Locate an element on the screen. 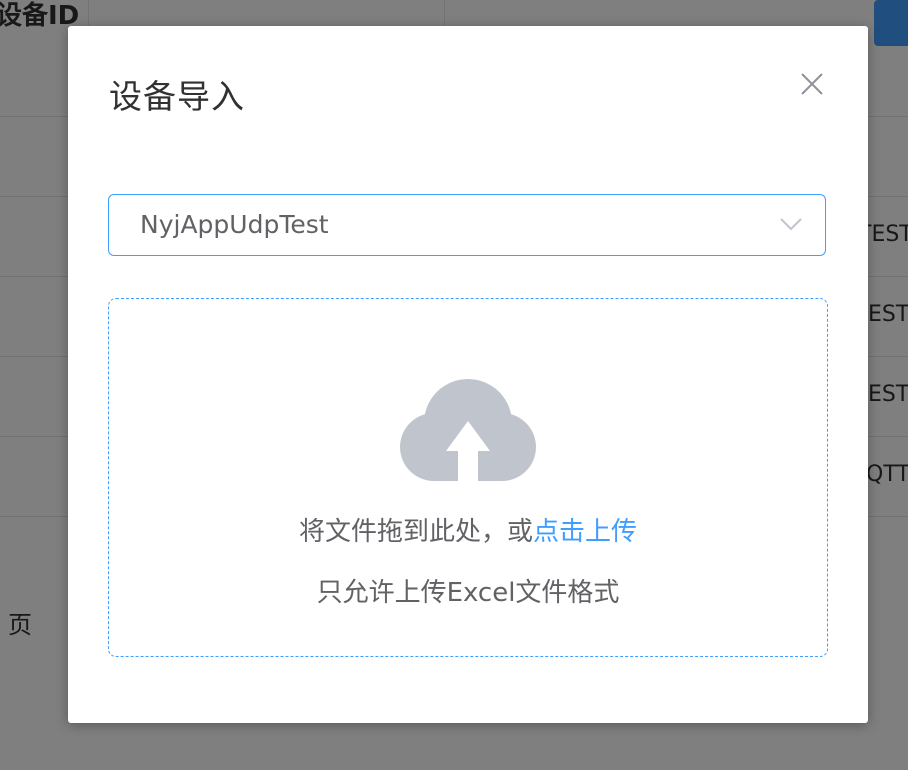  select-value: NyjAppUdpTest is located at coordinates (234, 224).